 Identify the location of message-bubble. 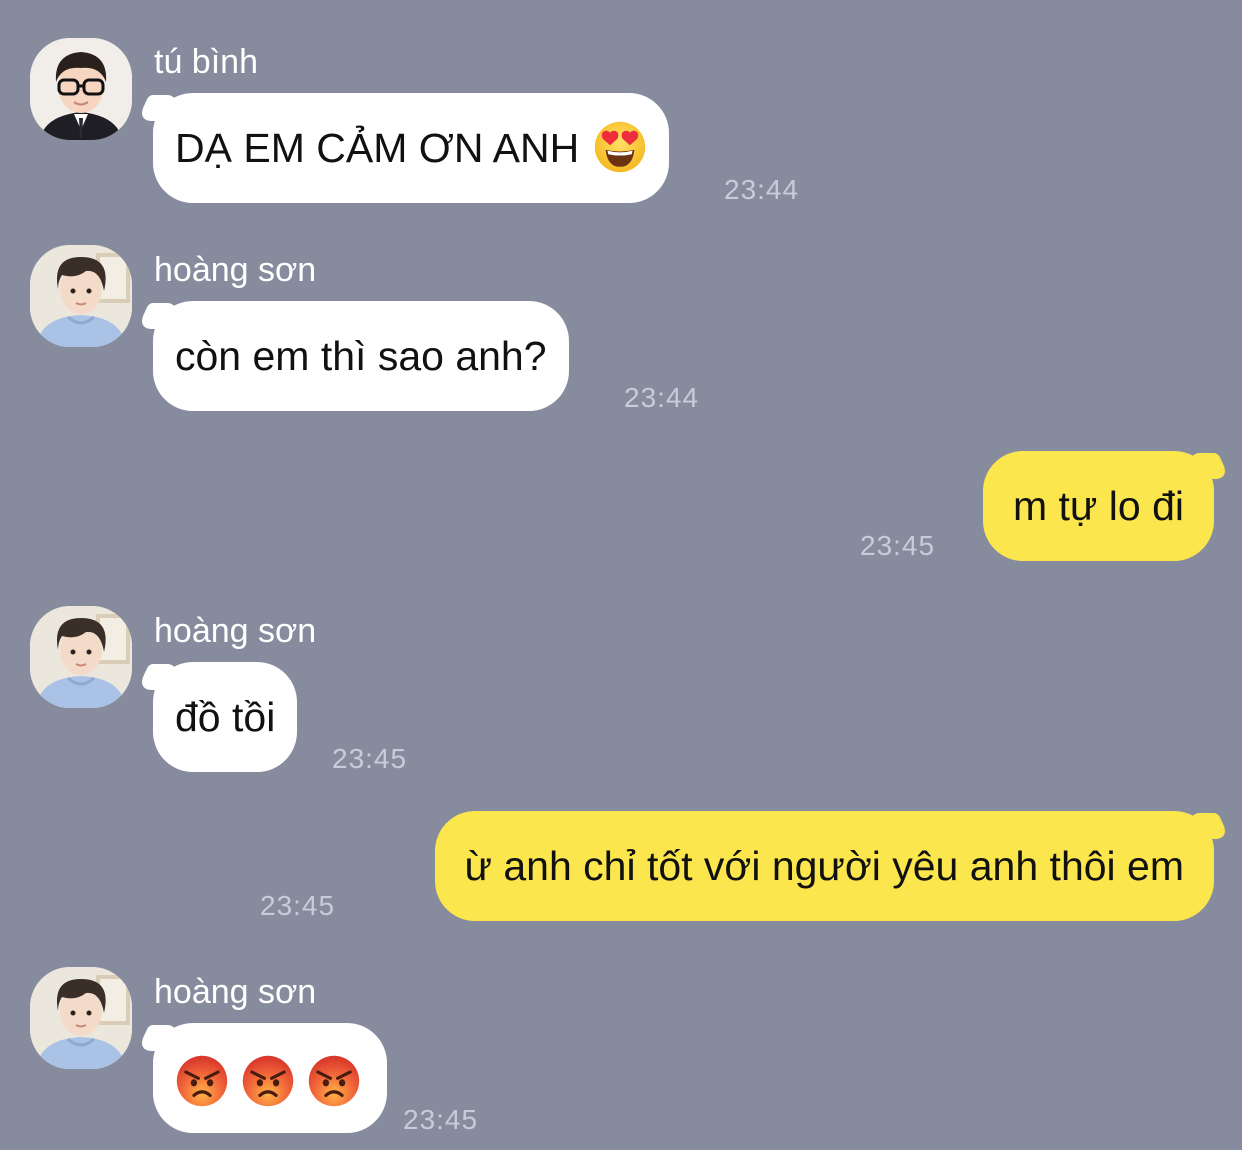
(270, 1078).